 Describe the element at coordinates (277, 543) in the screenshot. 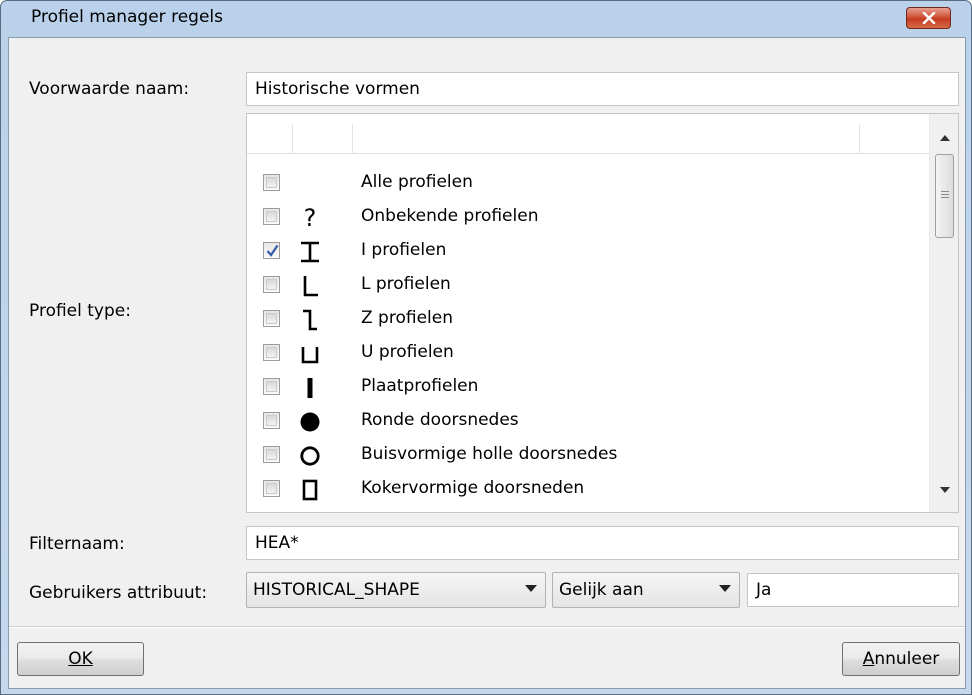

I see `filter-name-value: HEA*` at that location.